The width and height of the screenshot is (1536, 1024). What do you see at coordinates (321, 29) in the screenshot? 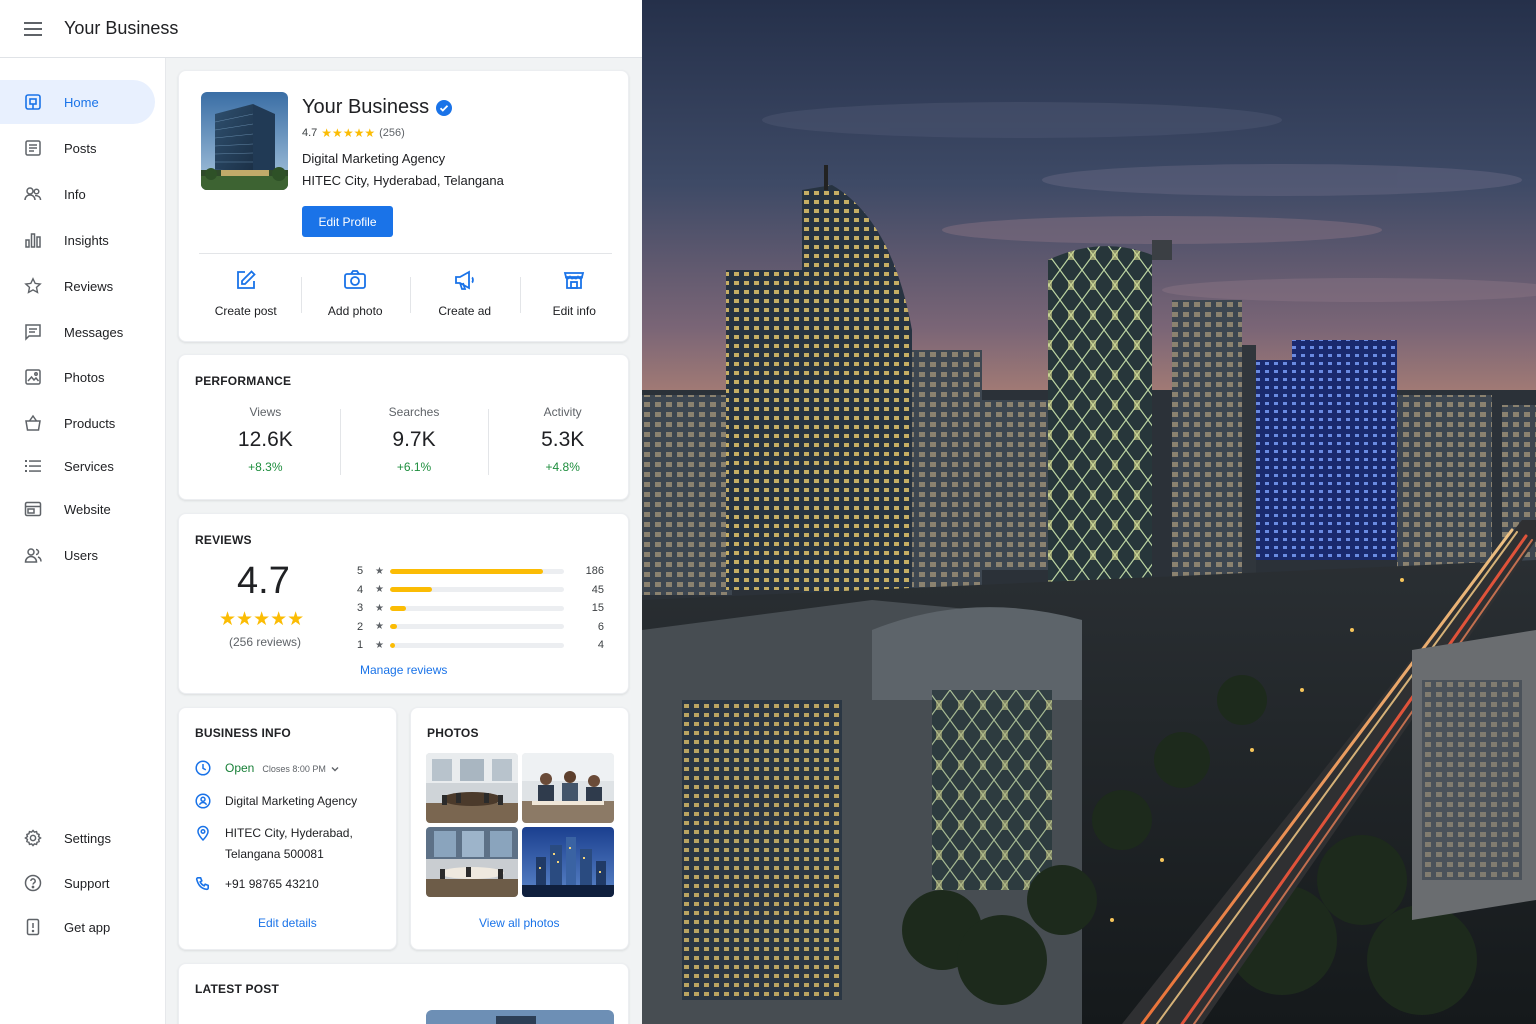
I see `top-bar: Your Business` at bounding box center [321, 29].